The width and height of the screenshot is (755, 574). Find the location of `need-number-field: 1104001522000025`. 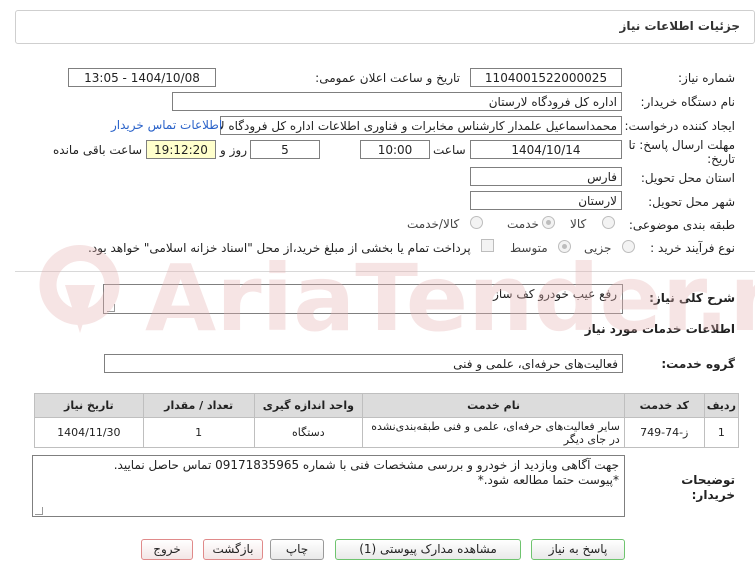

need-number-field: 1104001522000025 is located at coordinates (546, 77).